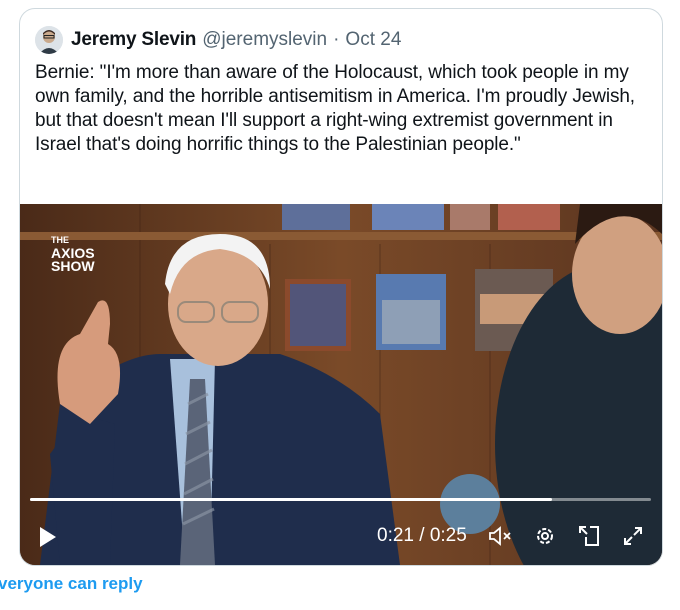 This screenshot has width=680, height=610. Describe the element at coordinates (71, 584) in the screenshot. I see `reply-settings-link: veryone can reply` at that location.